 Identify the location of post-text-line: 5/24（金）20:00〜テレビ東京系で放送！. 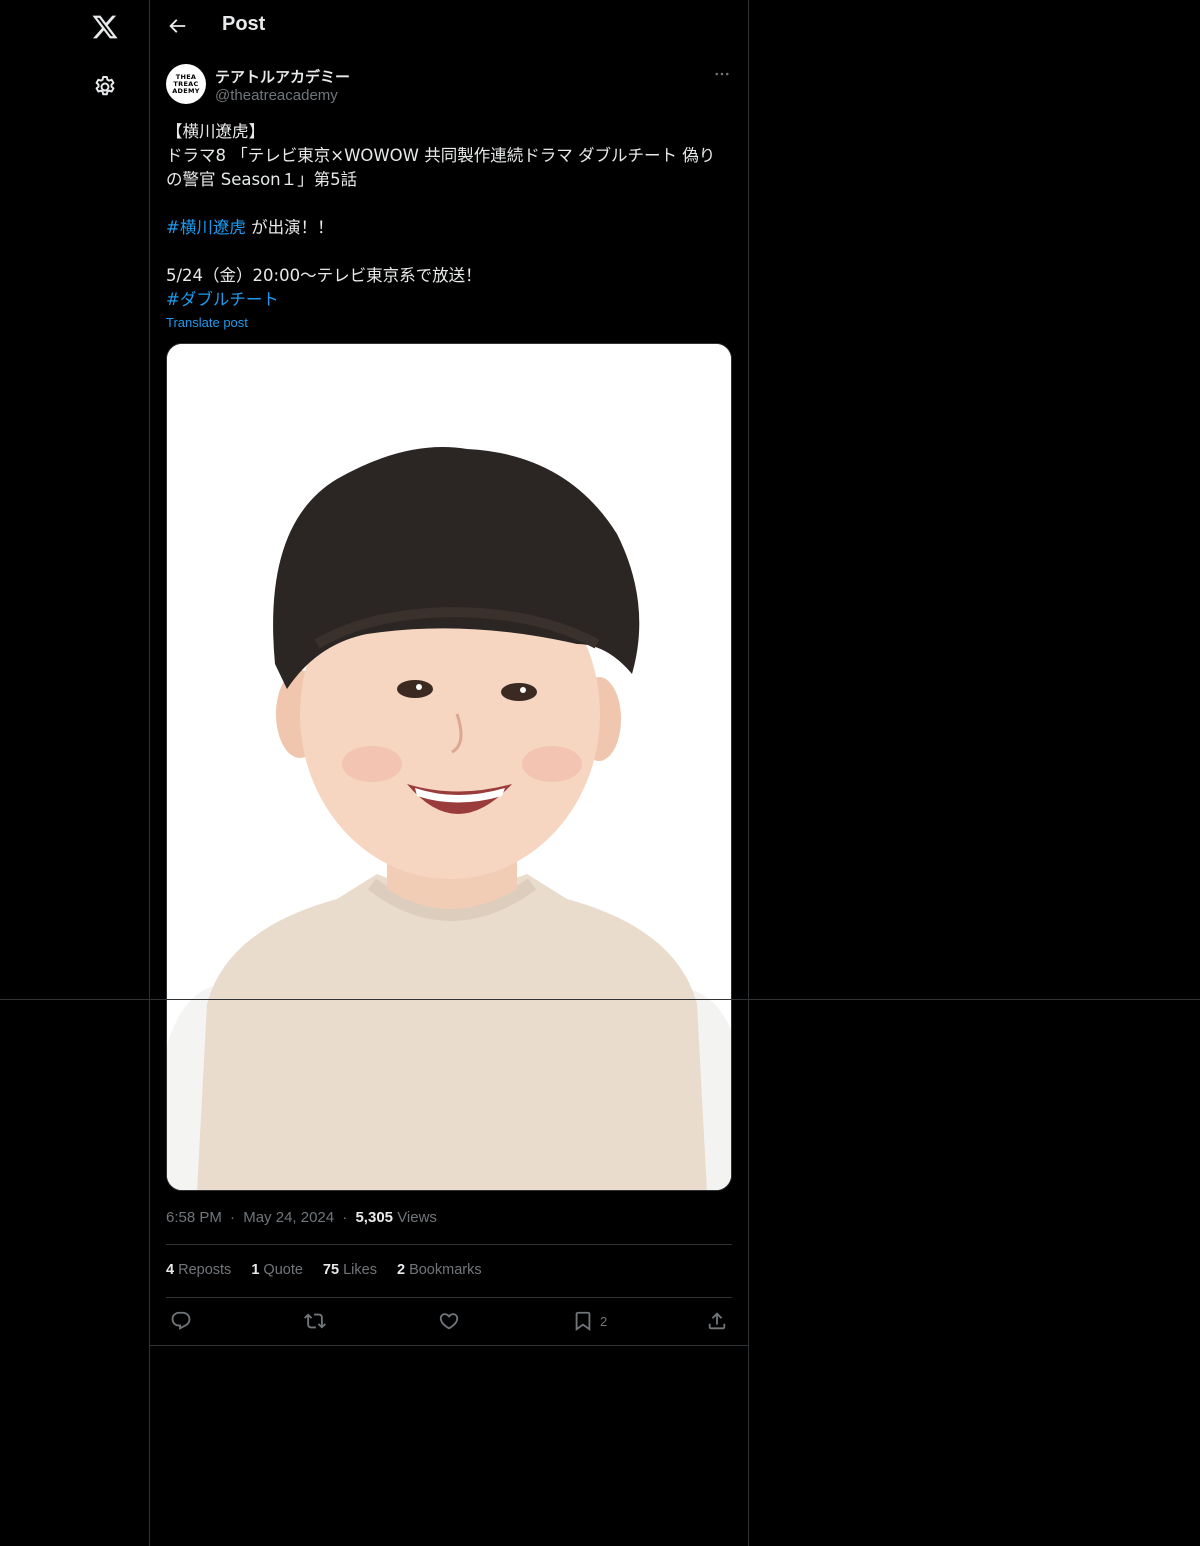
(449, 276).